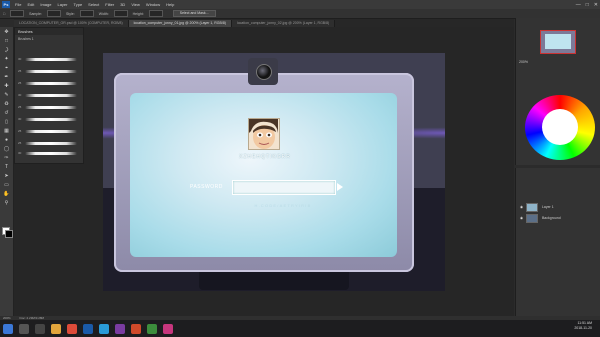  Describe the element at coordinates (62, 4) in the screenshot. I see `menu-layer: Layer` at that location.